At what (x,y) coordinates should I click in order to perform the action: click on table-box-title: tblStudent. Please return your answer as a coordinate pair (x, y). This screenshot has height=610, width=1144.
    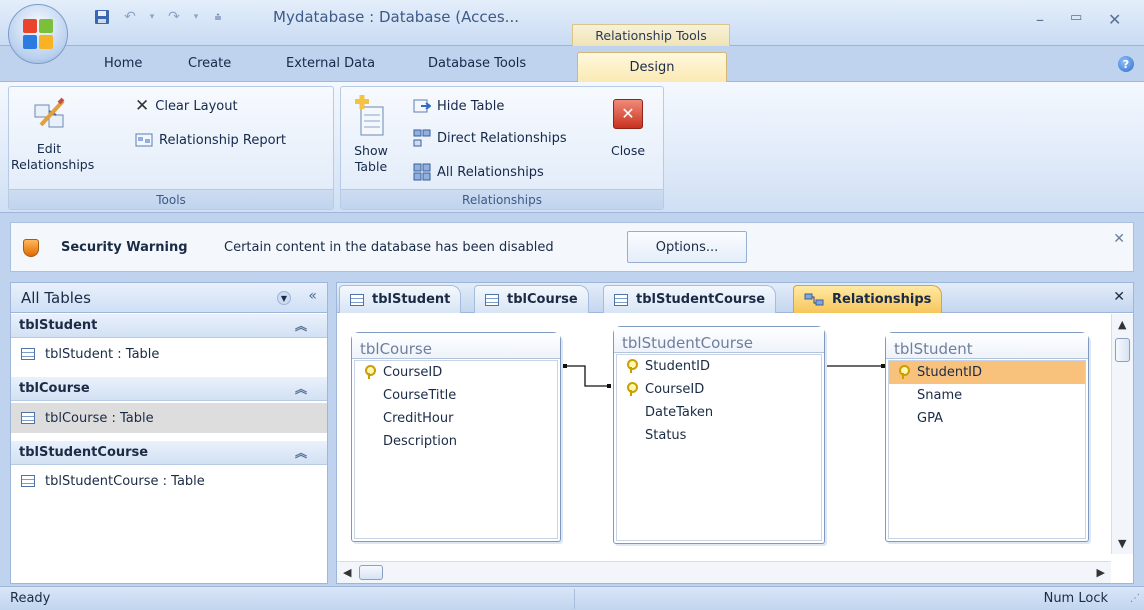
    Looking at the image, I should click on (987, 346).